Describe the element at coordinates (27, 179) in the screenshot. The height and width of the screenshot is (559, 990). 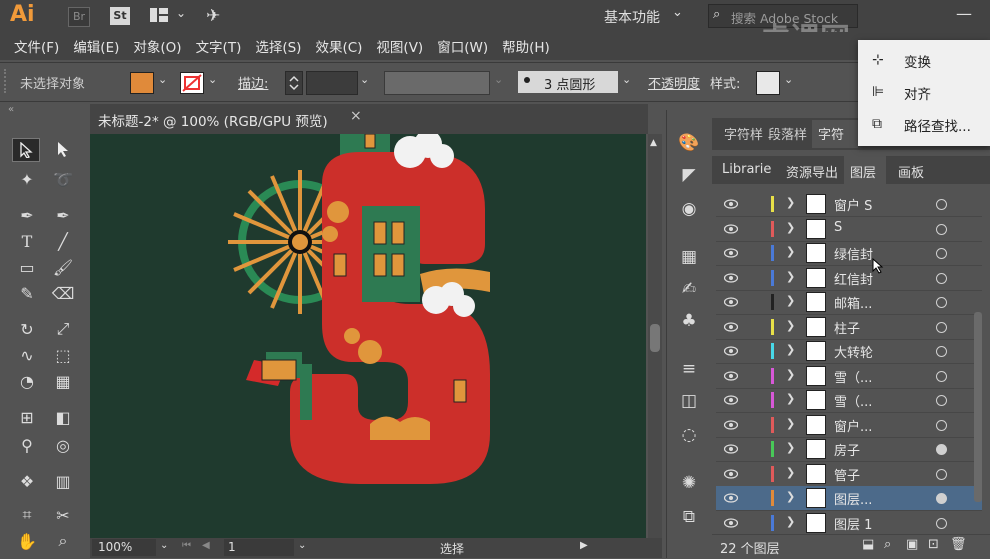
I see `magic-wand-tool-icon: ✦` at that location.